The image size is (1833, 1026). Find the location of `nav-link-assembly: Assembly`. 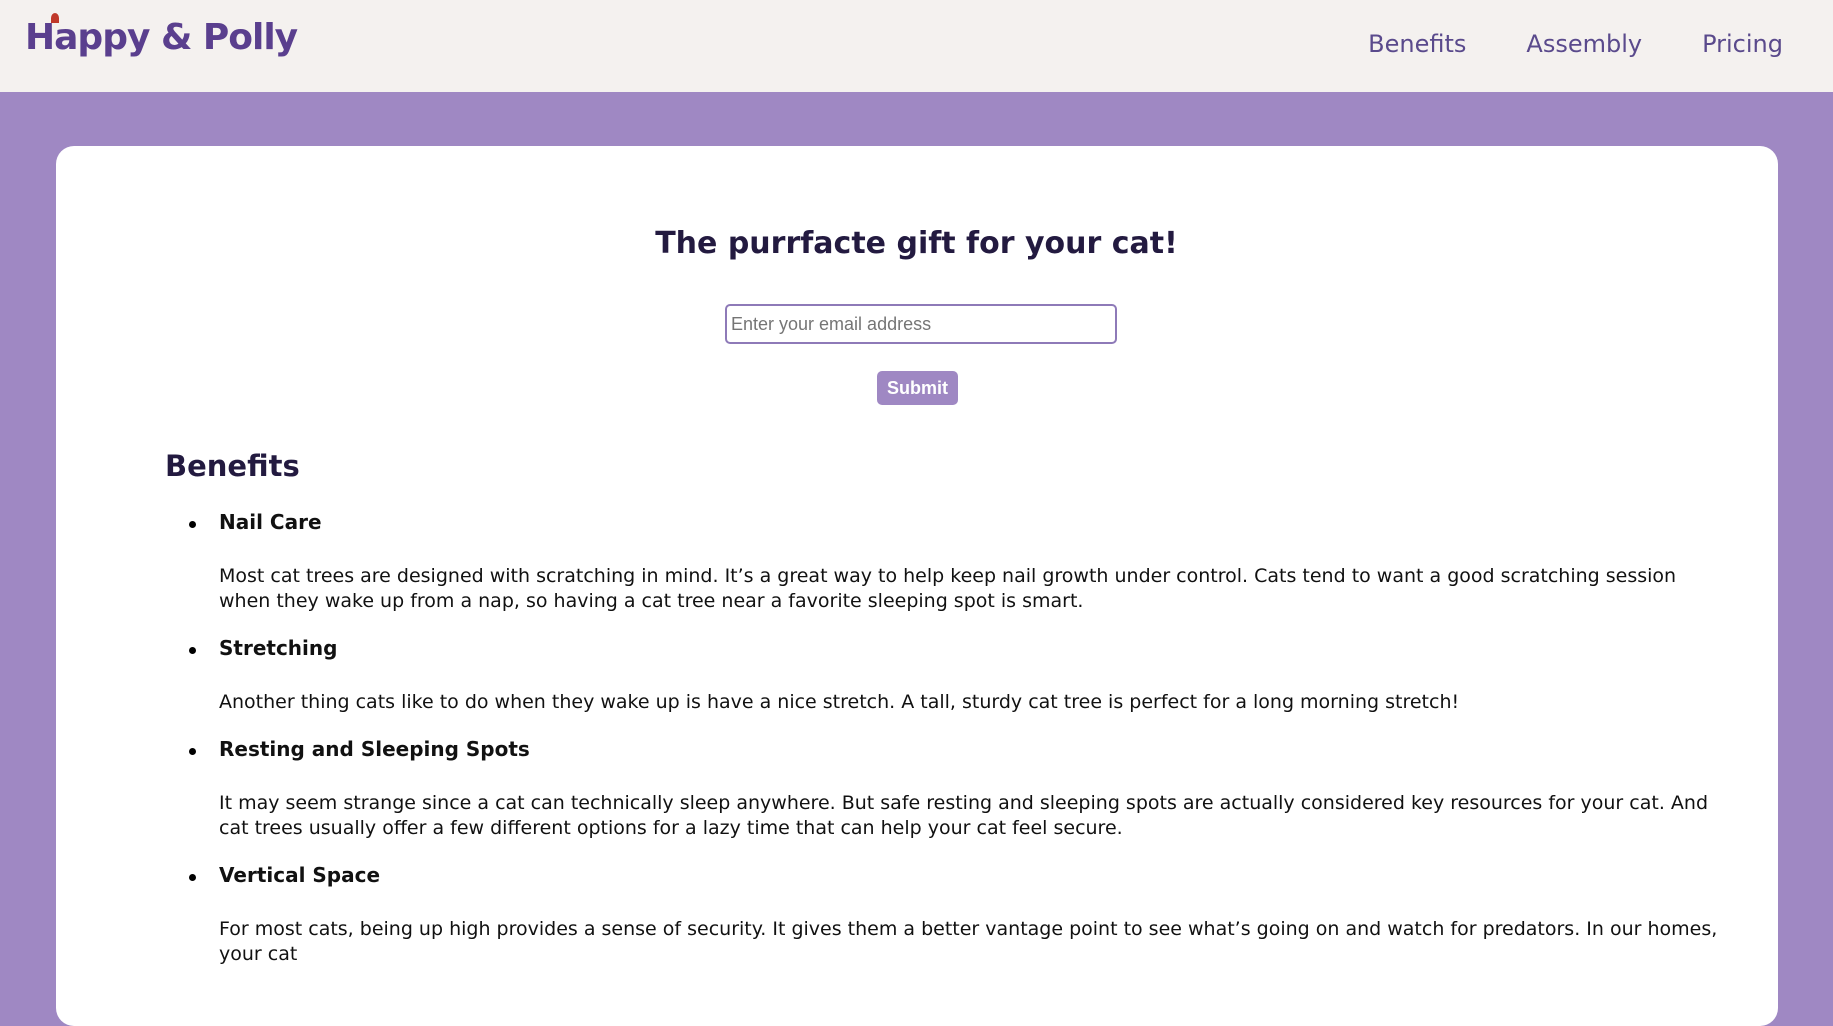

nav-link-assembly: Assembly is located at coordinates (1584, 44).